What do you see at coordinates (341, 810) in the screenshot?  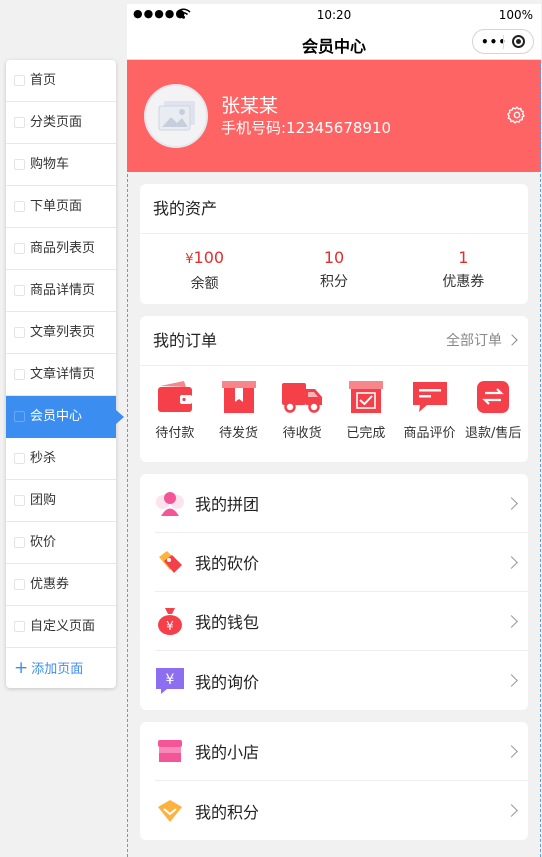 I see `menu-row-points: 我的积分` at bounding box center [341, 810].